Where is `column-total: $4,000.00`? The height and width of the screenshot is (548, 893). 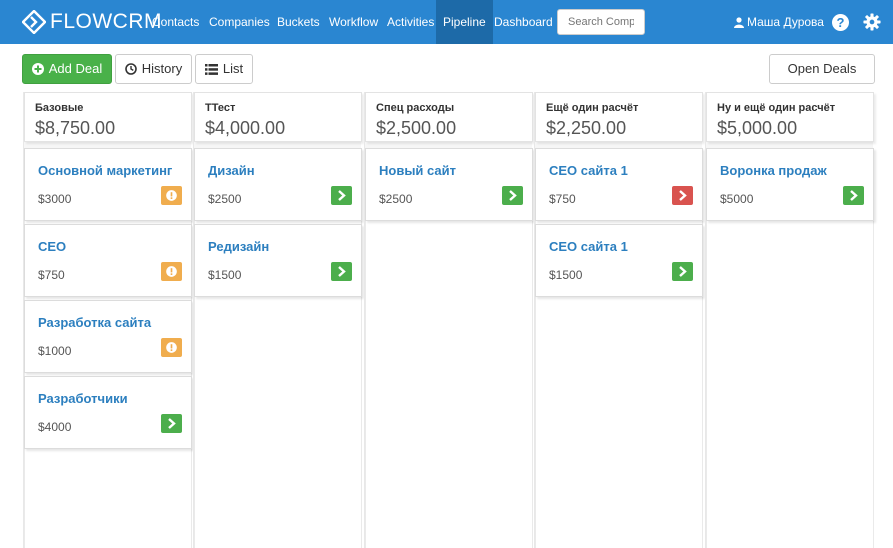
column-total: $4,000.00 is located at coordinates (245, 128).